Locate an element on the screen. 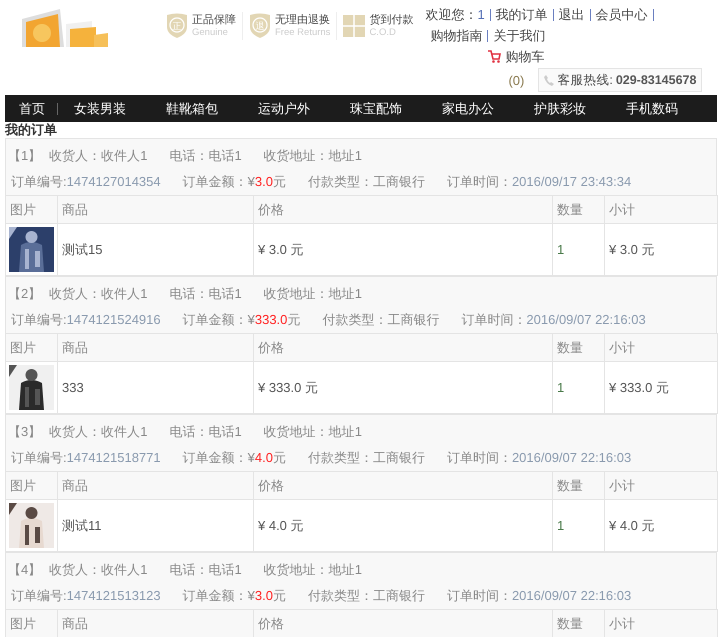 Image resolution: width=721 pixels, height=637 pixels. nav-link: 首页 is located at coordinates (30, 109).